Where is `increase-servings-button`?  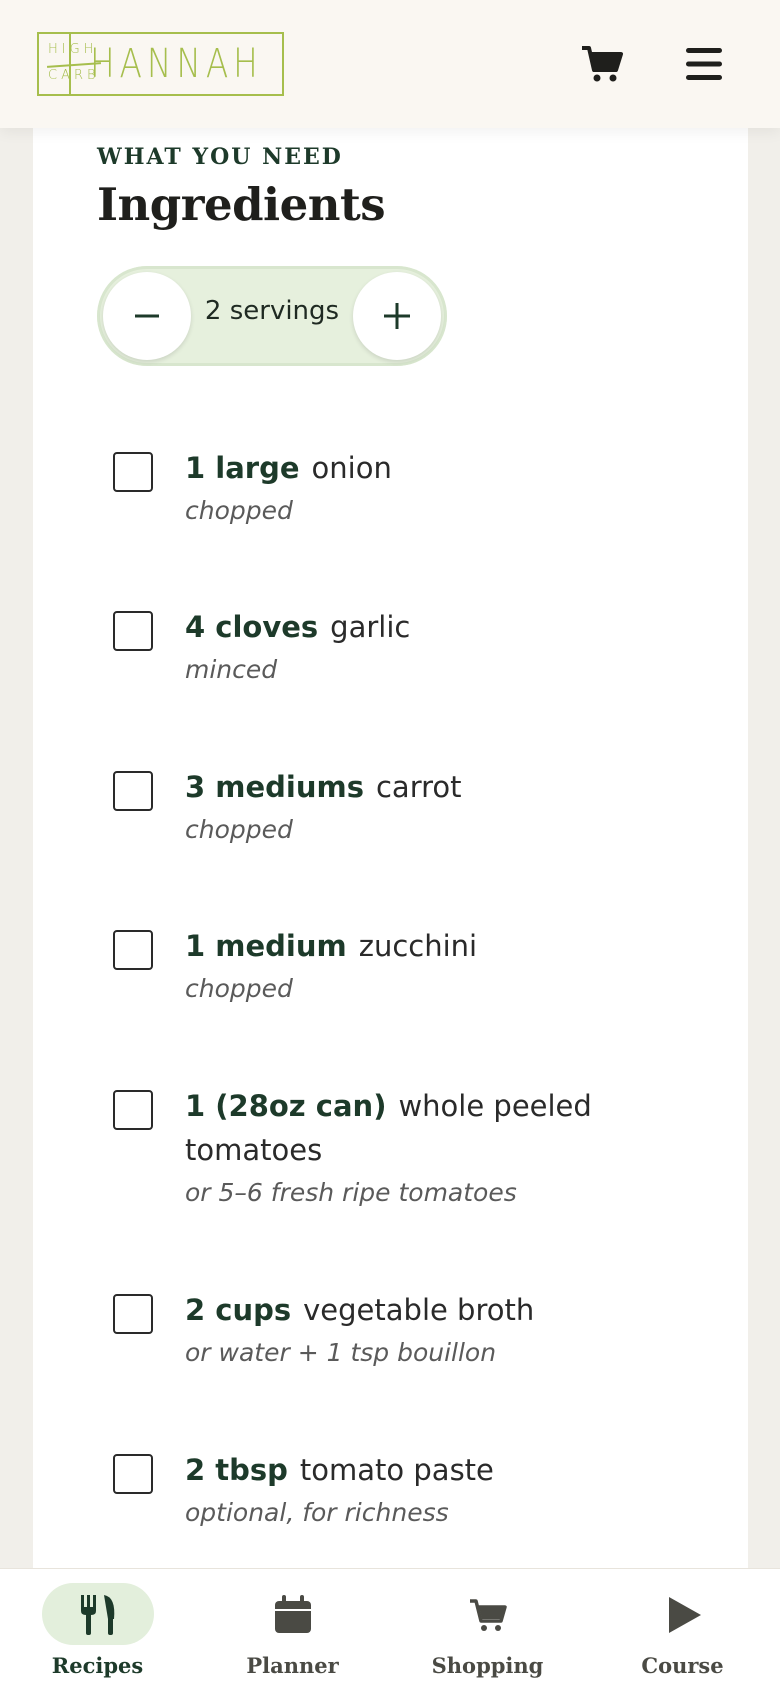
increase-servings-button is located at coordinates (397, 316).